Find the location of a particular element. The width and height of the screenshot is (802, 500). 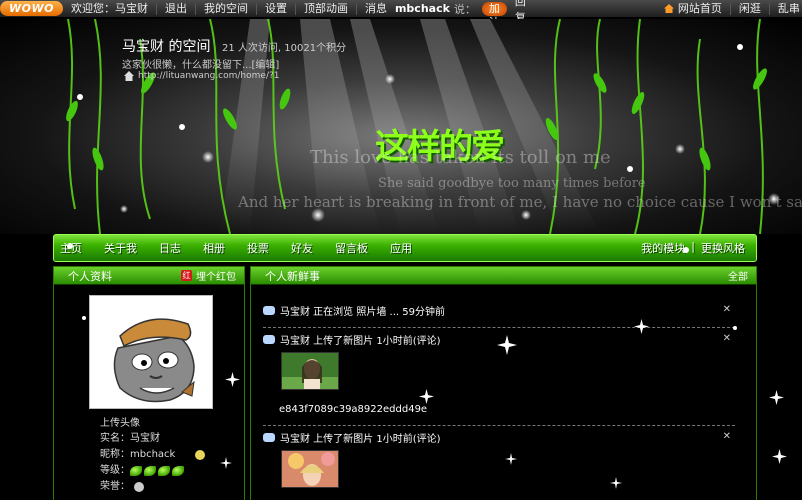

nickname-row: 昵称： mbchack is located at coordinates (153, 455).